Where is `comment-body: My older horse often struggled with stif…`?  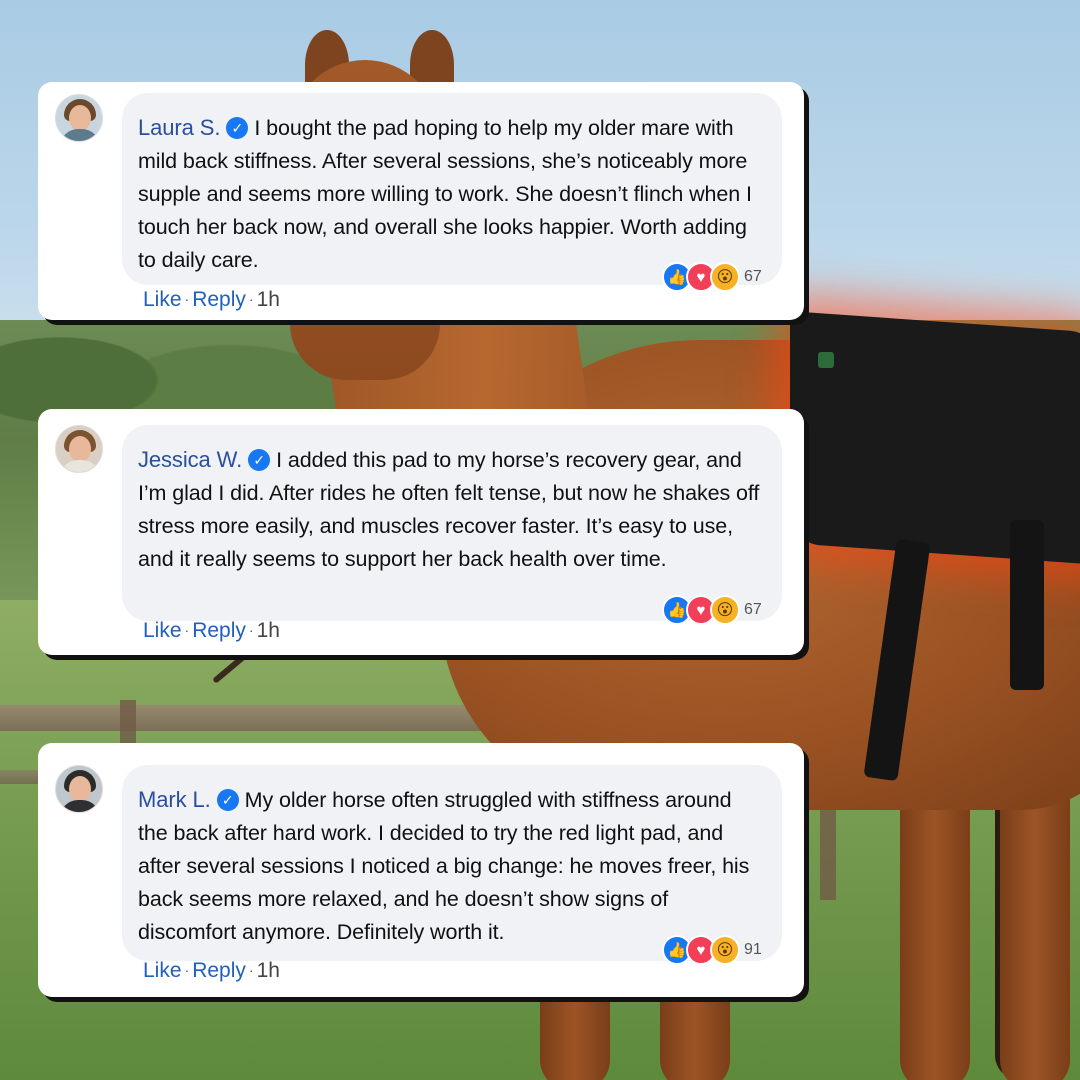 comment-body: My older horse often struggled with stif… is located at coordinates (444, 866).